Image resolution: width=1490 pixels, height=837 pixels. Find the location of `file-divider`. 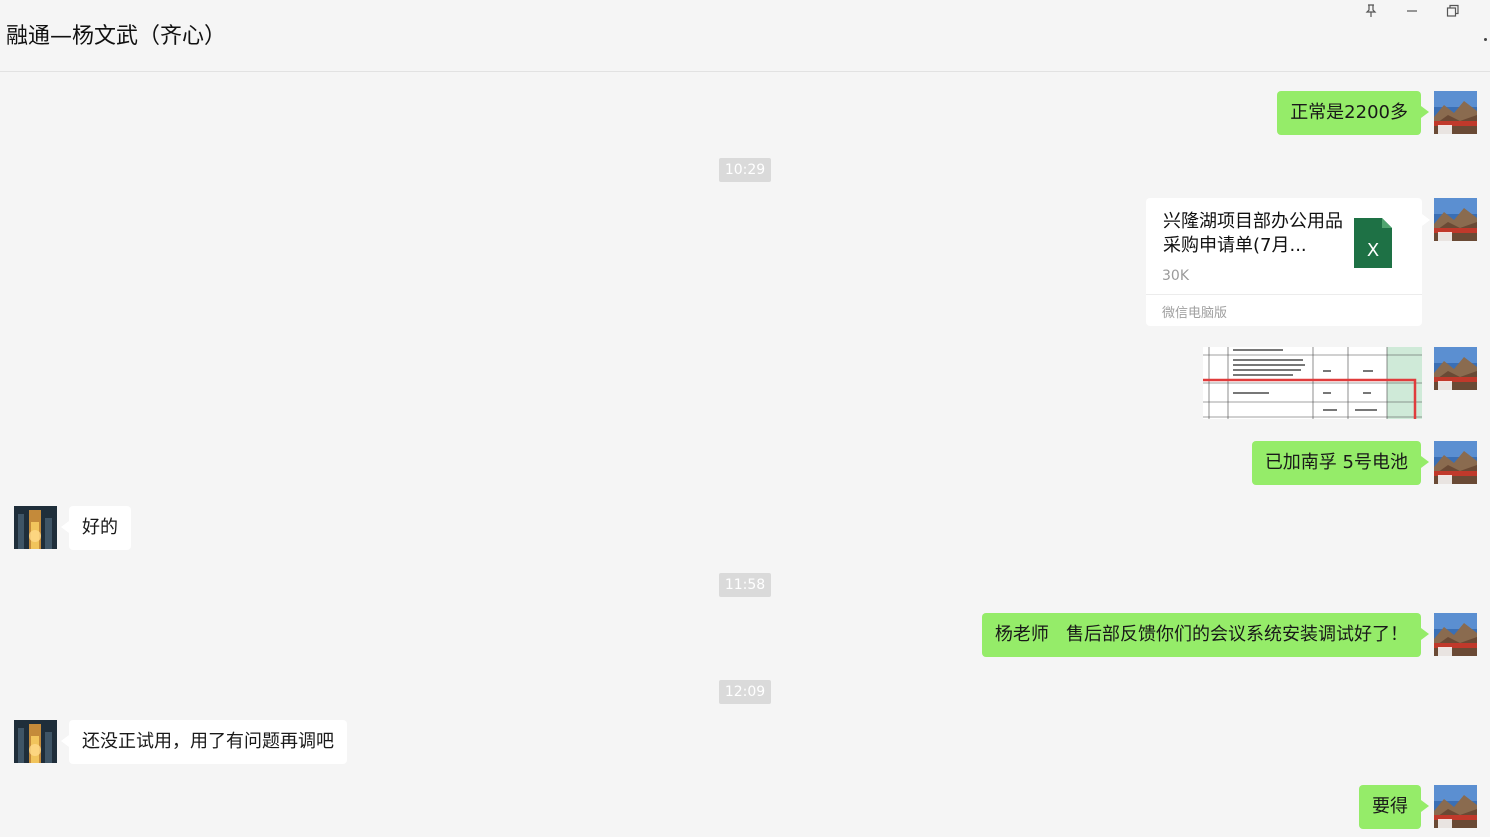

file-divider is located at coordinates (1284, 294).